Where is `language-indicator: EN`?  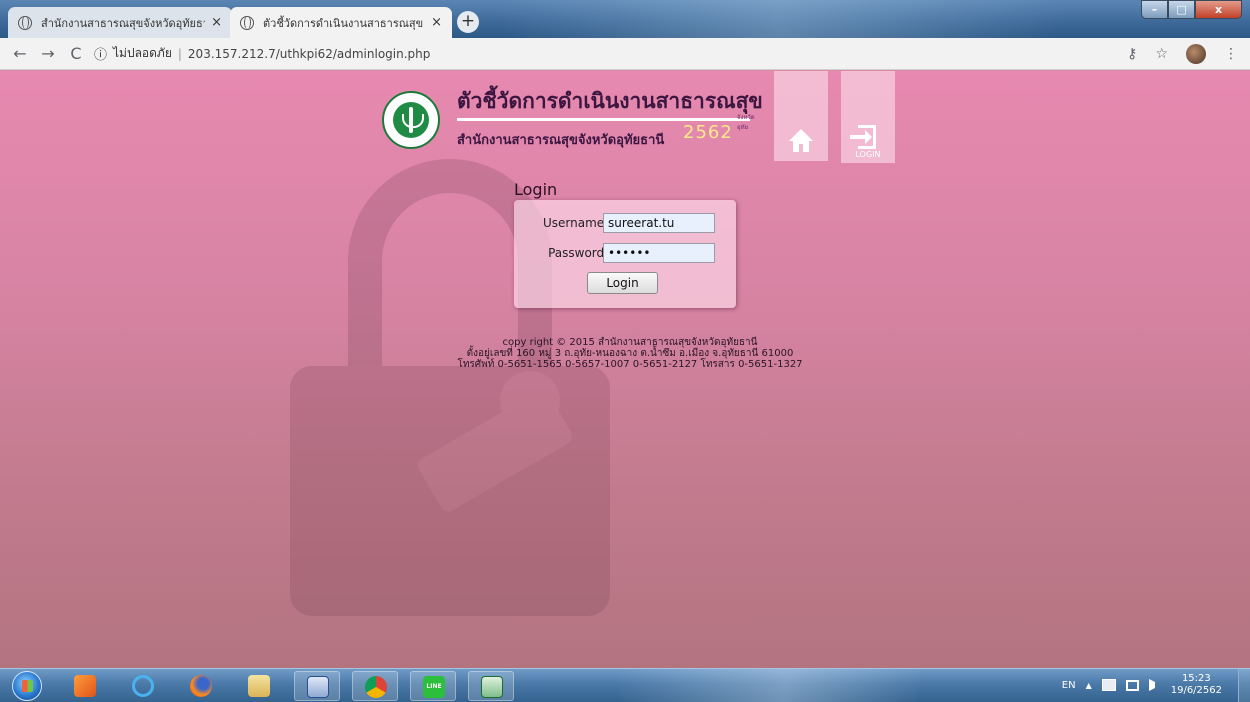 language-indicator: EN is located at coordinates (1069, 685).